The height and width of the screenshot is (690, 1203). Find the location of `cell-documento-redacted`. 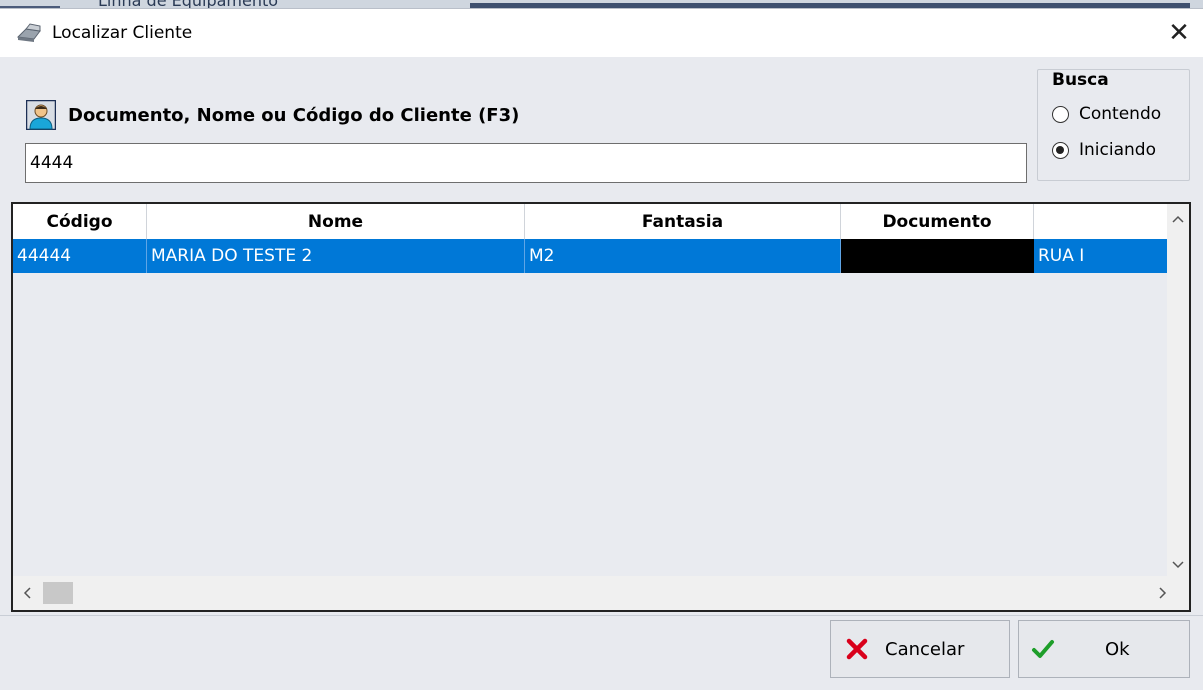

cell-documento-redacted is located at coordinates (937, 256).